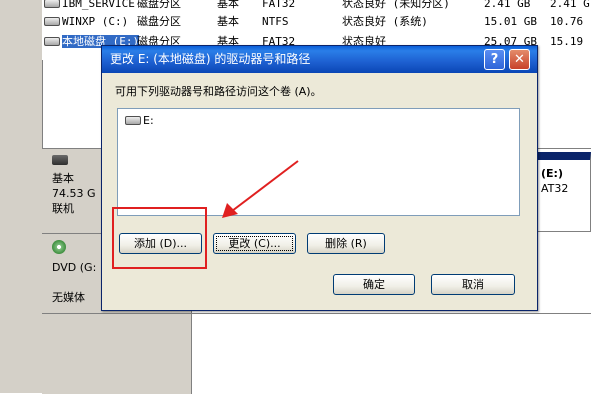 This screenshot has width=591, height=394. What do you see at coordinates (159, 238) in the screenshot?
I see `annotation-highlight-box` at bounding box center [159, 238].